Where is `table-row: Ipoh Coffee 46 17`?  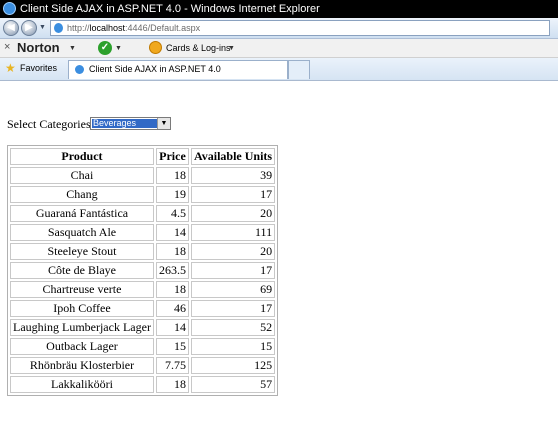 table-row: Ipoh Coffee 46 17 is located at coordinates (143, 308).